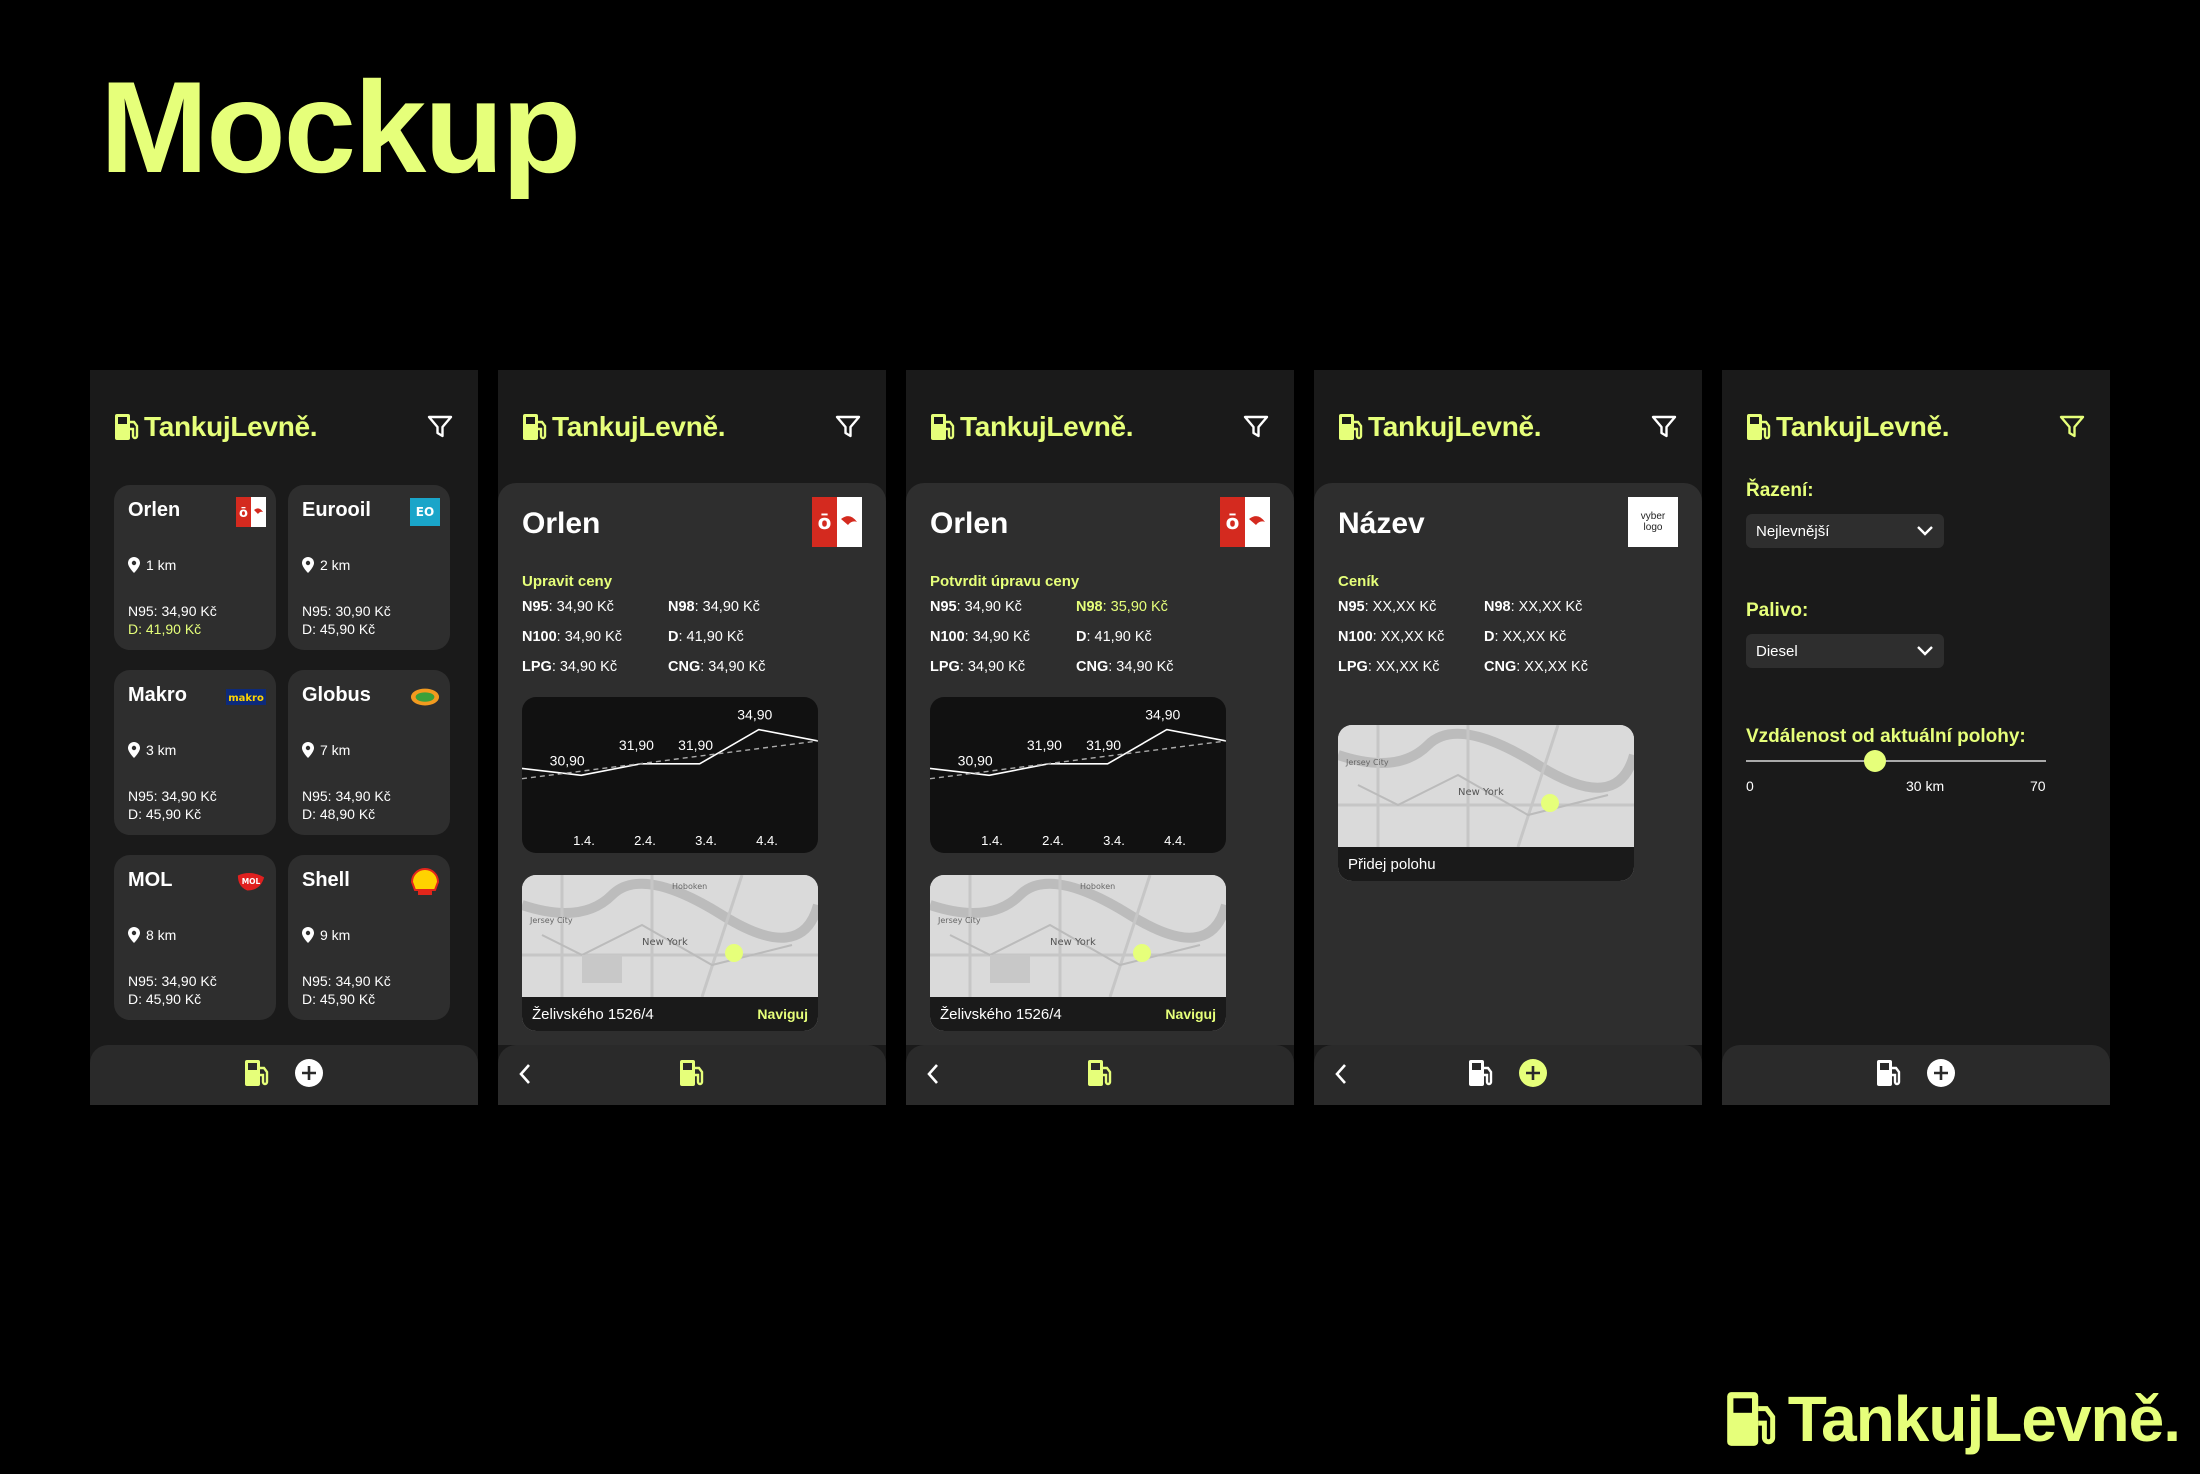  Describe the element at coordinates (1845, 651) in the screenshot. I see `fuel-select: Diesel` at that location.